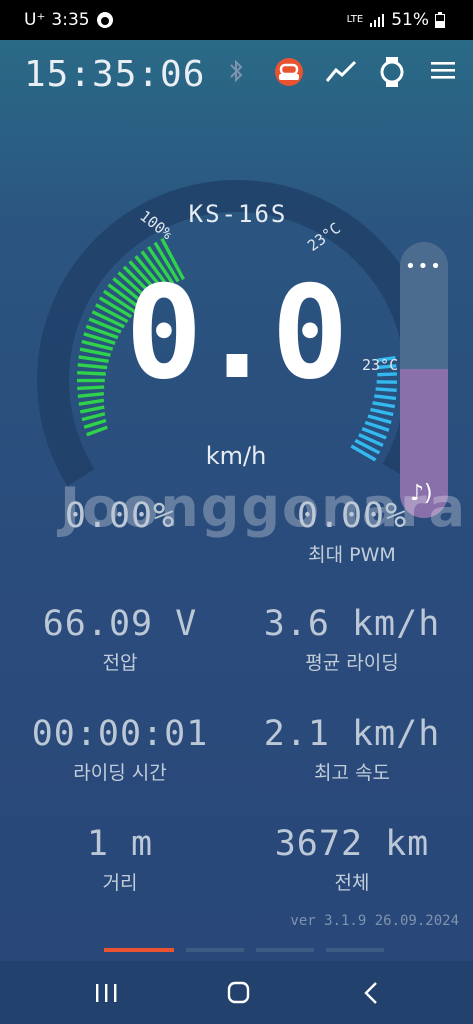 The height and width of the screenshot is (1024, 473). Describe the element at coordinates (374, 921) in the screenshot. I see `version-label: ver 3.1.9 26.09.2024` at that location.